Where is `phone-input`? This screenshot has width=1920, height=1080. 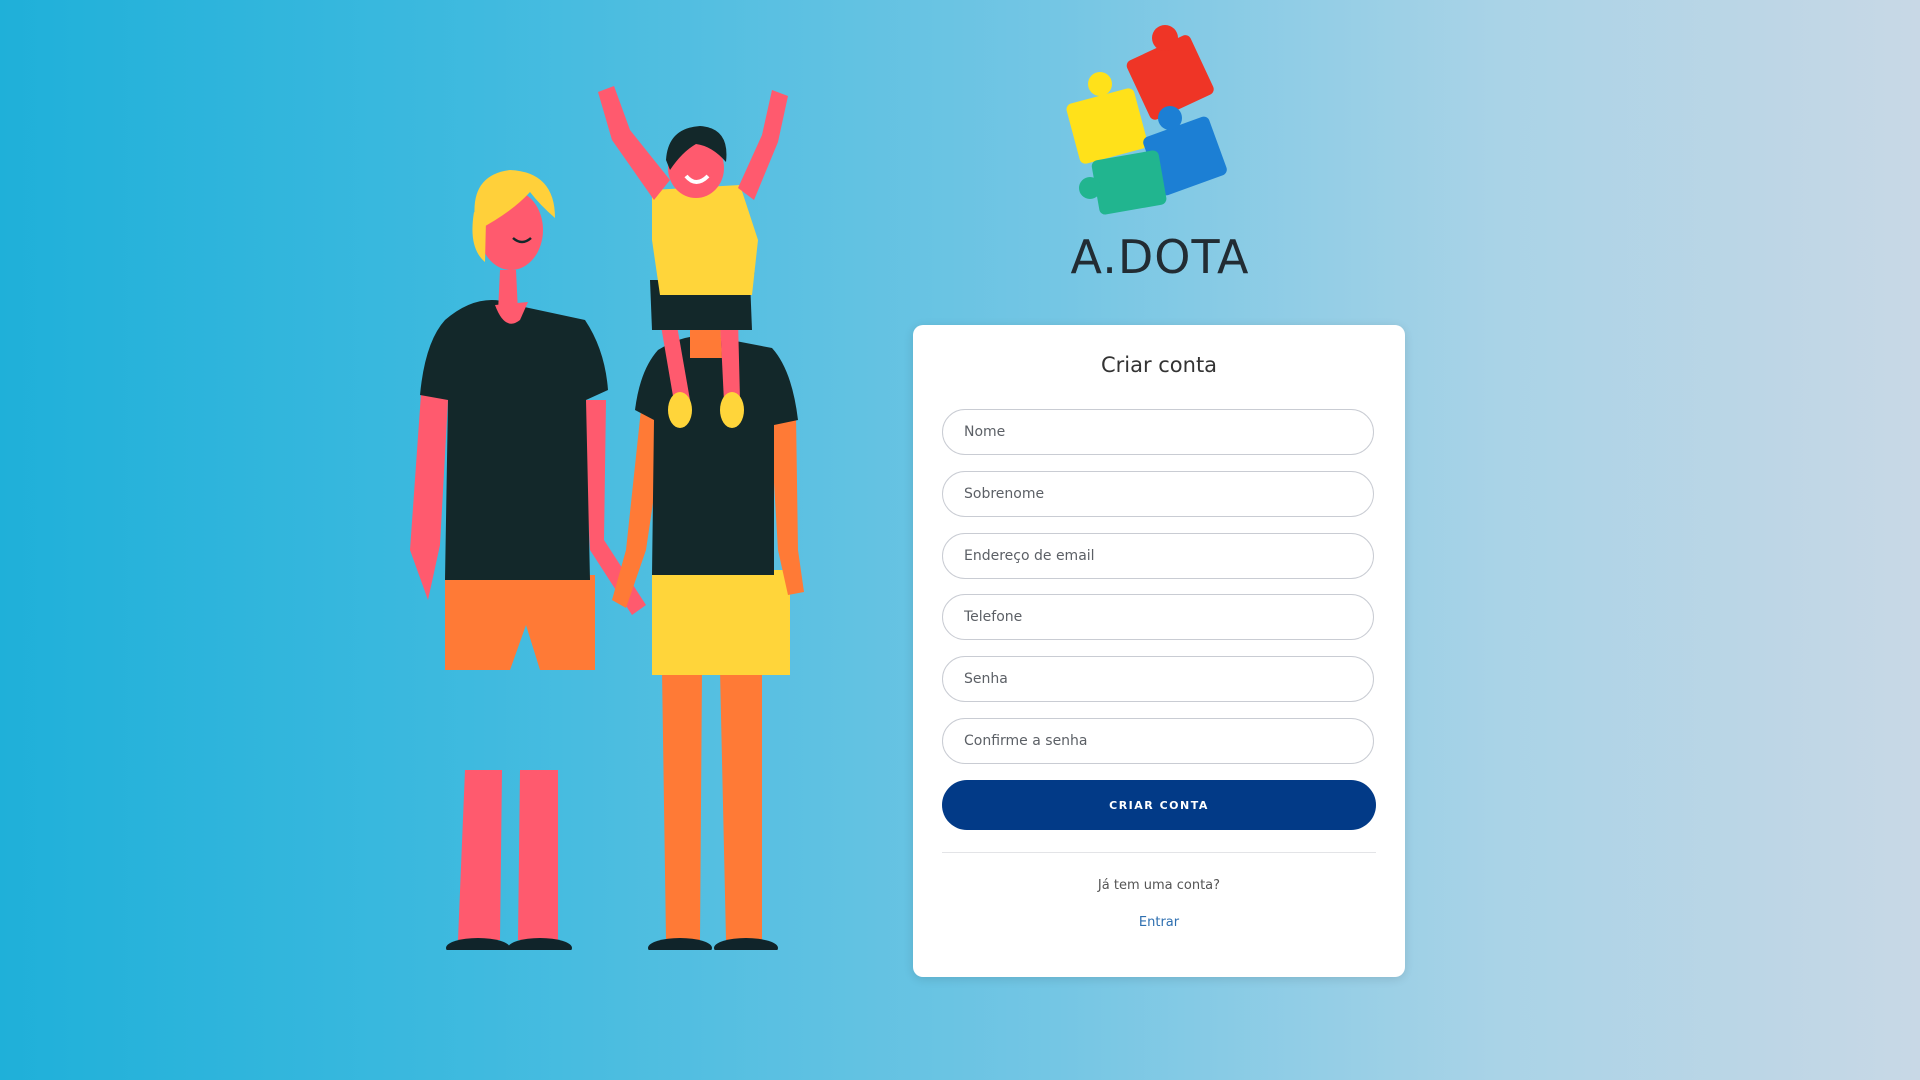
phone-input is located at coordinates (1158, 617).